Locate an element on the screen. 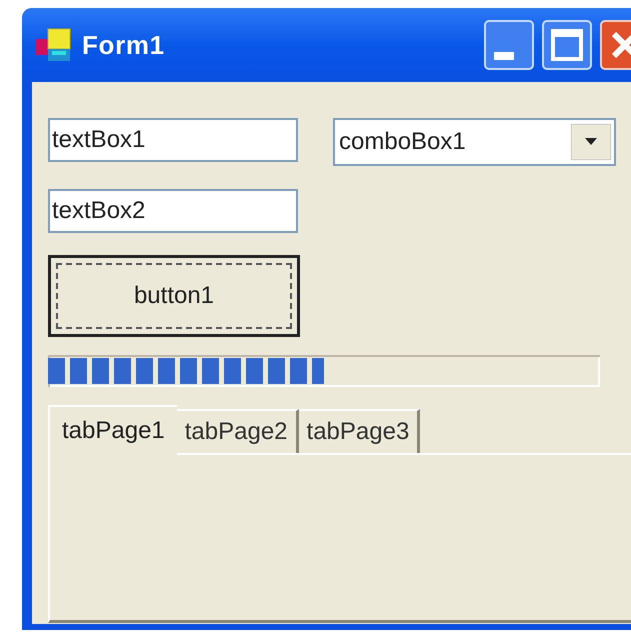  tab: tabPage2 is located at coordinates (237, 431).